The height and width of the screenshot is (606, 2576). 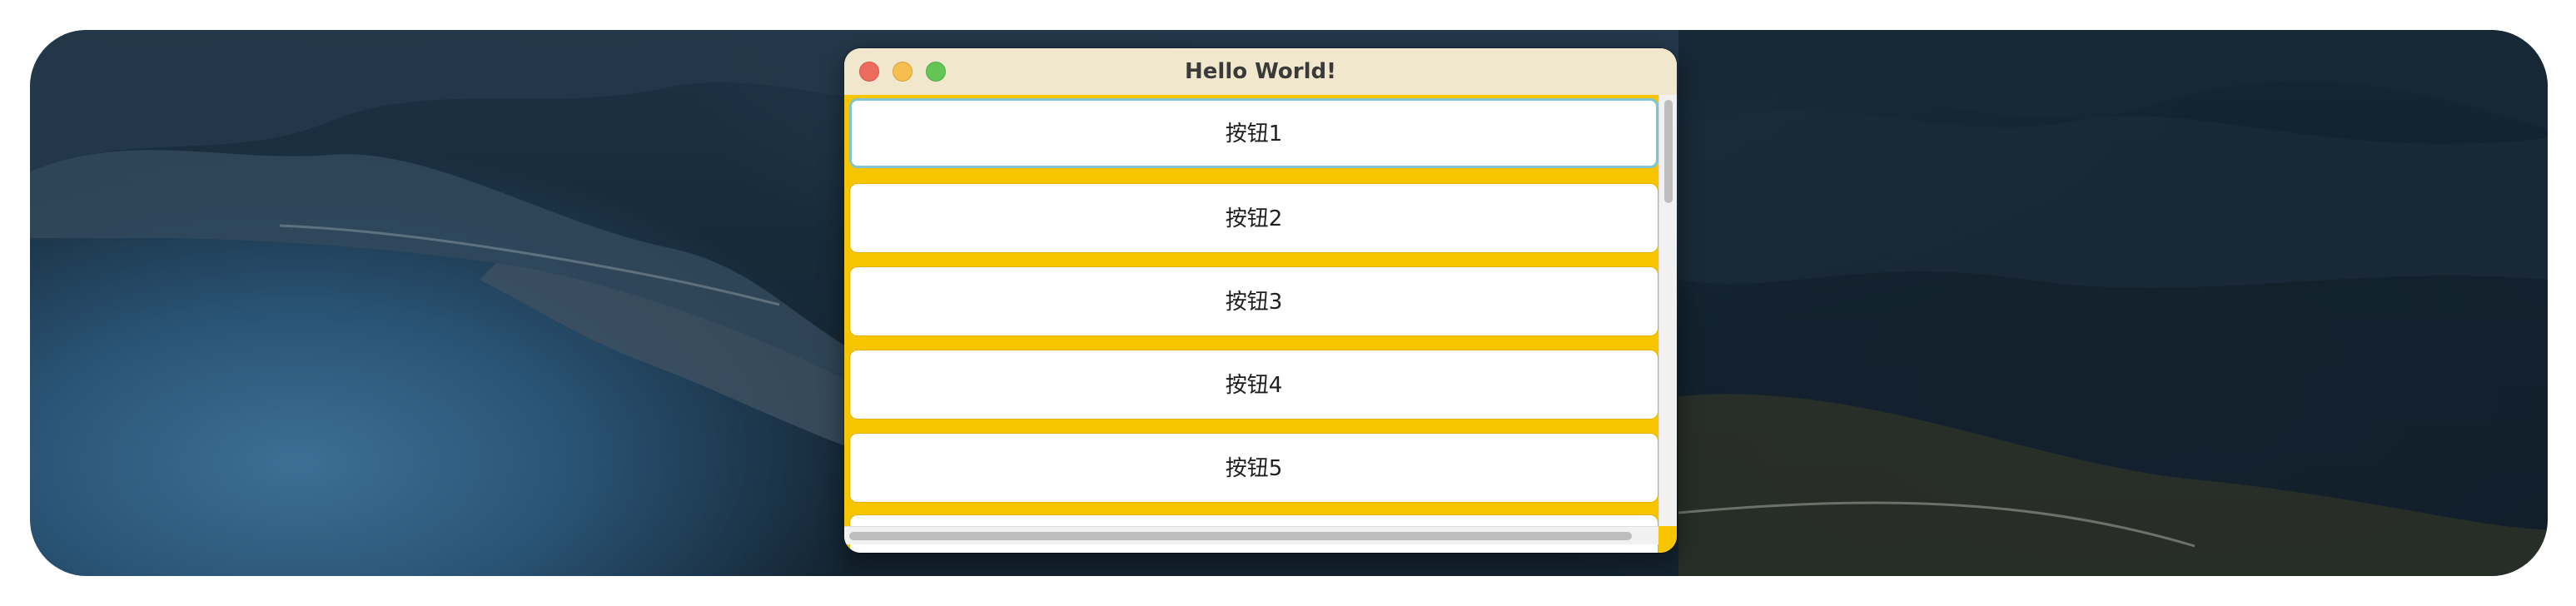 What do you see at coordinates (1253, 385) in the screenshot?
I see `button-4: 按钮4` at bounding box center [1253, 385].